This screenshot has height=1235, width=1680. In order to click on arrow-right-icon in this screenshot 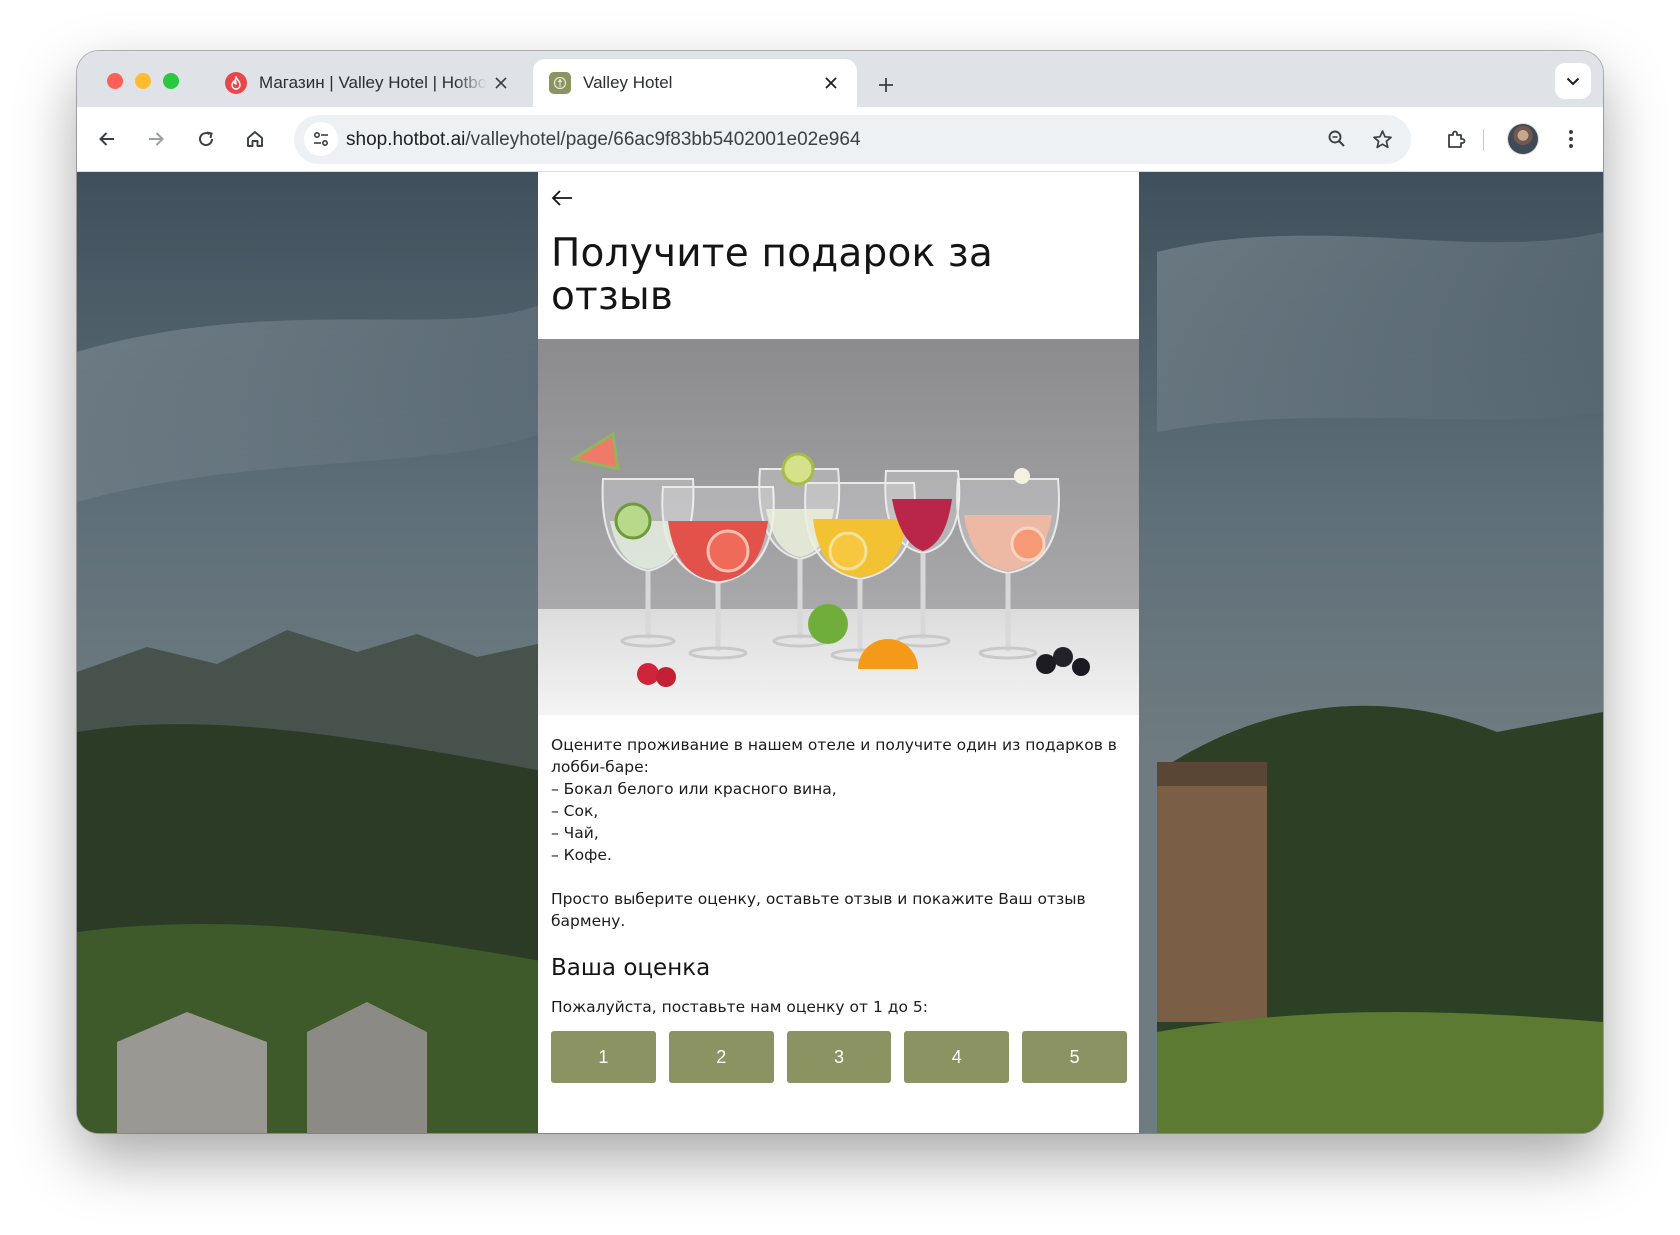, I will do `click(156, 139)`.